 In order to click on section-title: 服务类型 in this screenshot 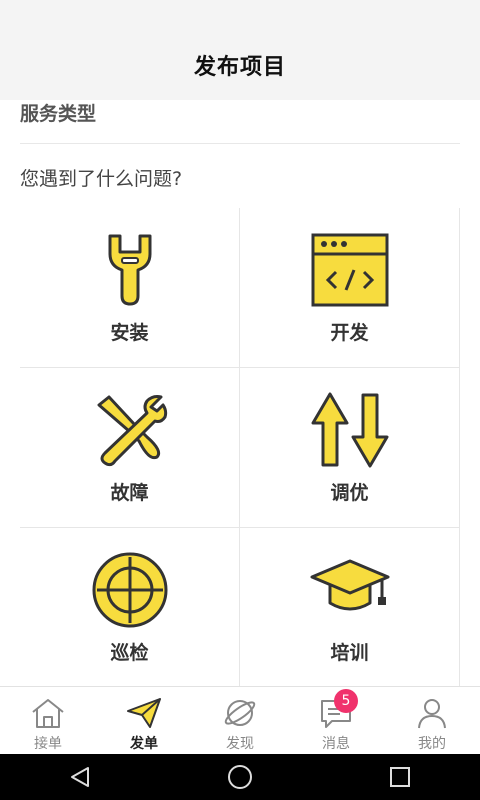, I will do `click(240, 122)`.